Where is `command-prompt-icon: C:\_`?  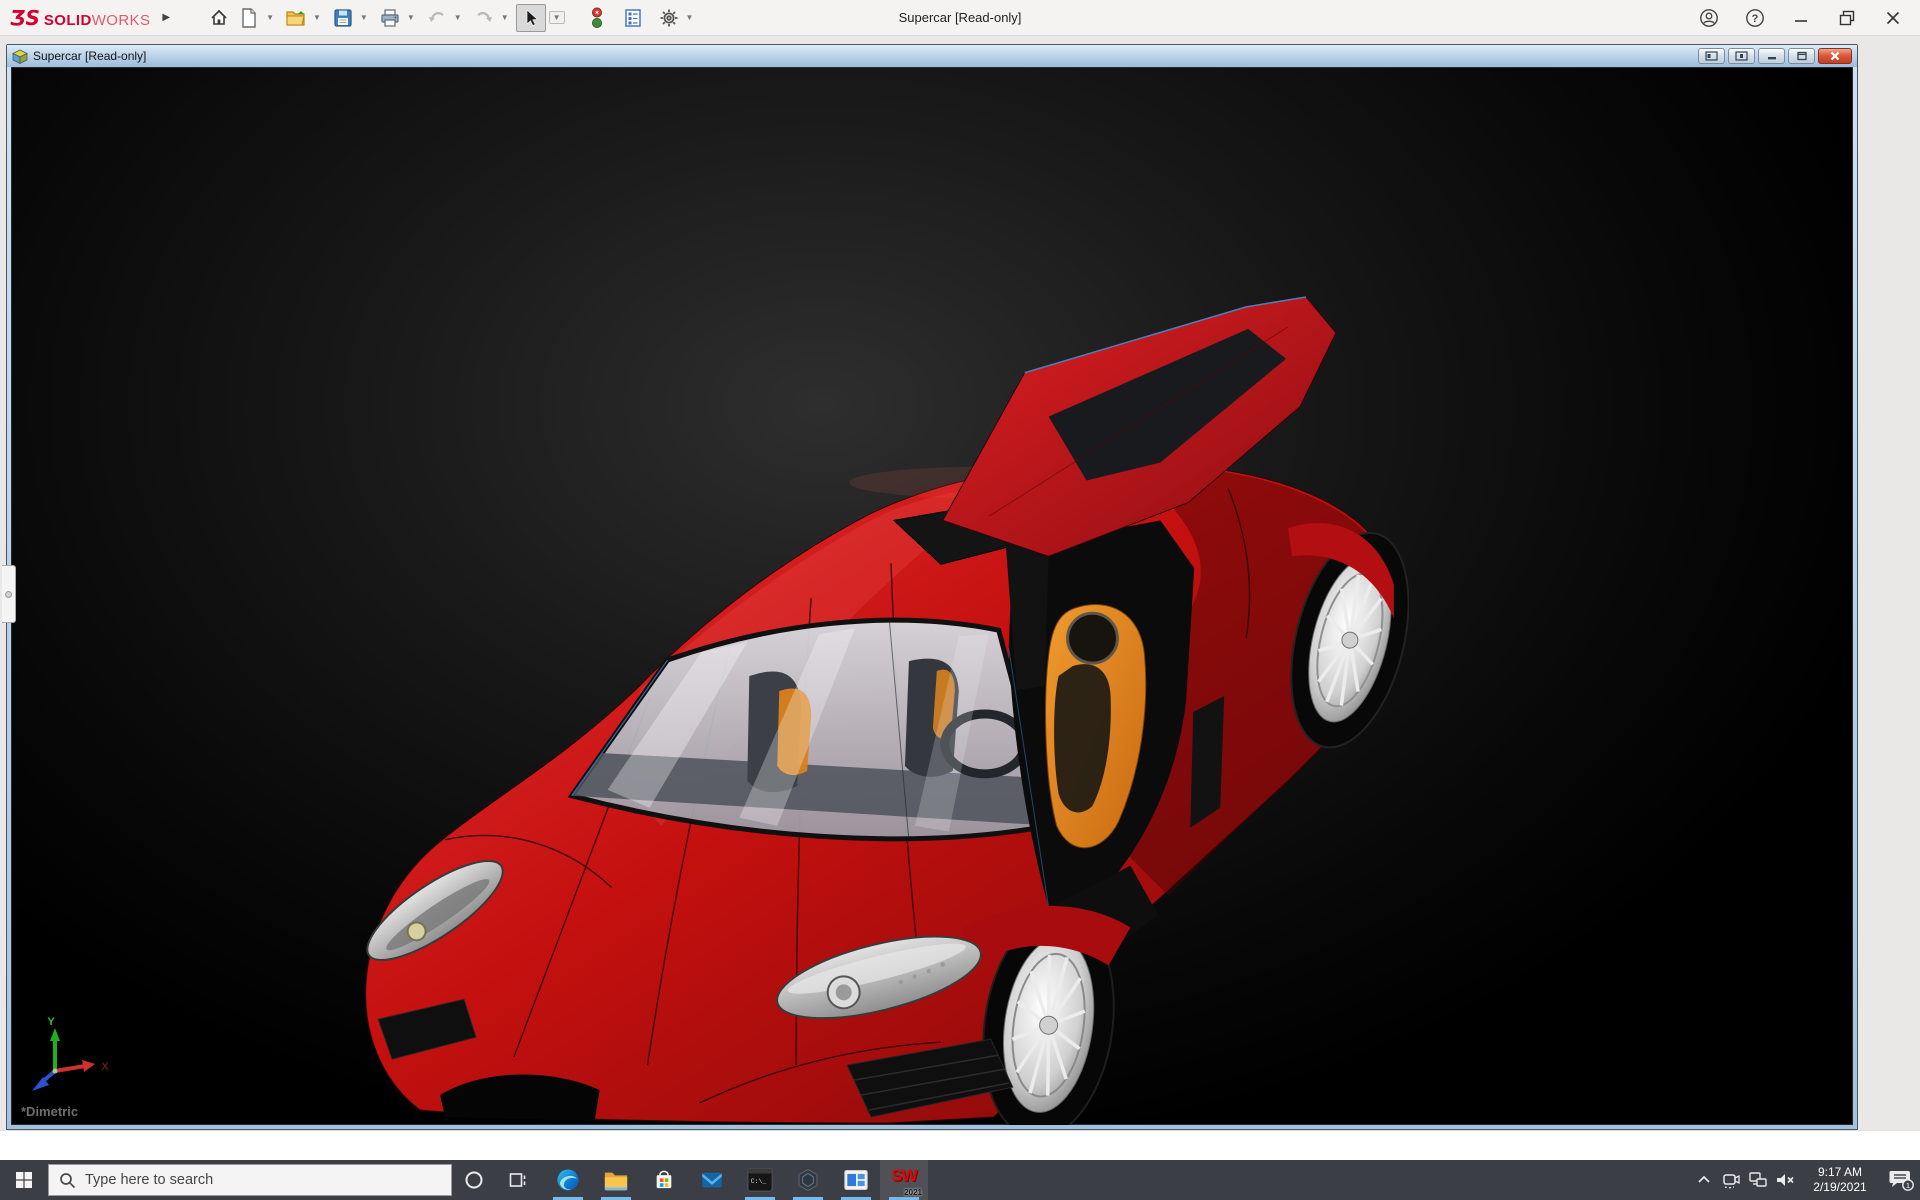 command-prompt-icon: C:\_ is located at coordinates (760, 1180).